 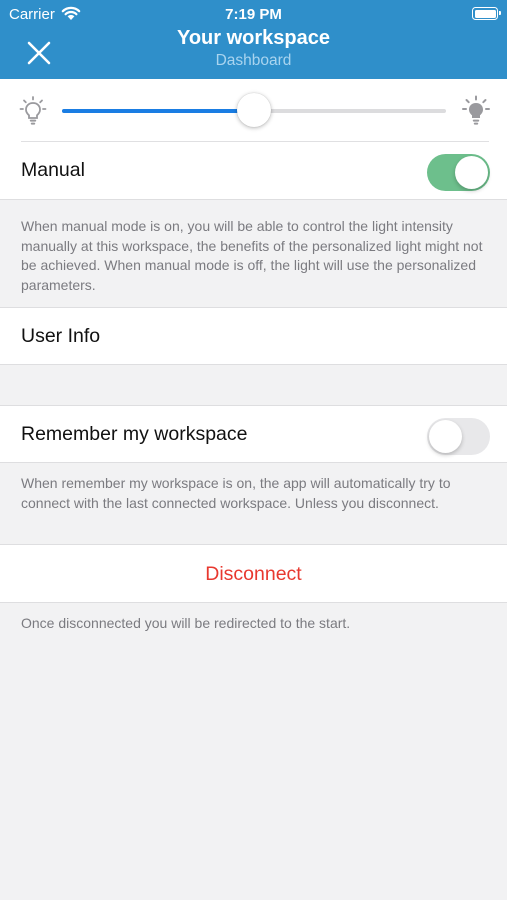 I want to click on manual-label: Manual, so click(x=53, y=170).